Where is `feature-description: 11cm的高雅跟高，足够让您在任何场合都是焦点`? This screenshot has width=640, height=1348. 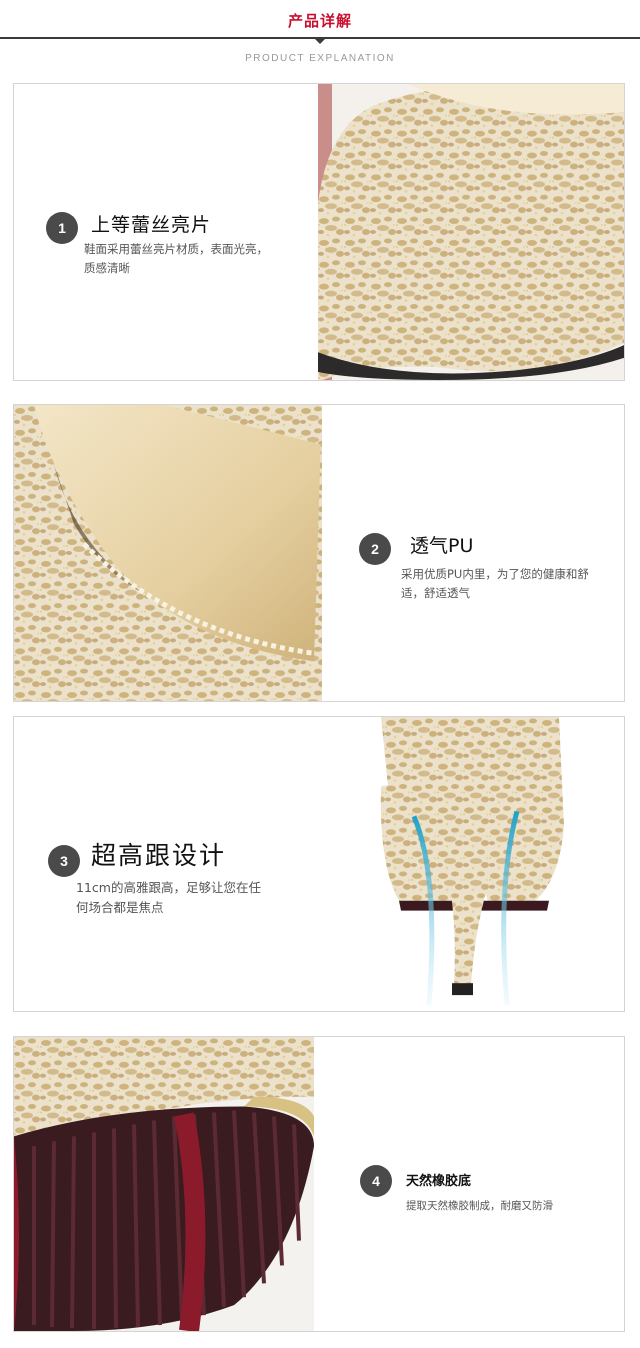 feature-description: 11cm的高雅跟高，足够让您在任何场合都是焦点 is located at coordinates (168, 897).